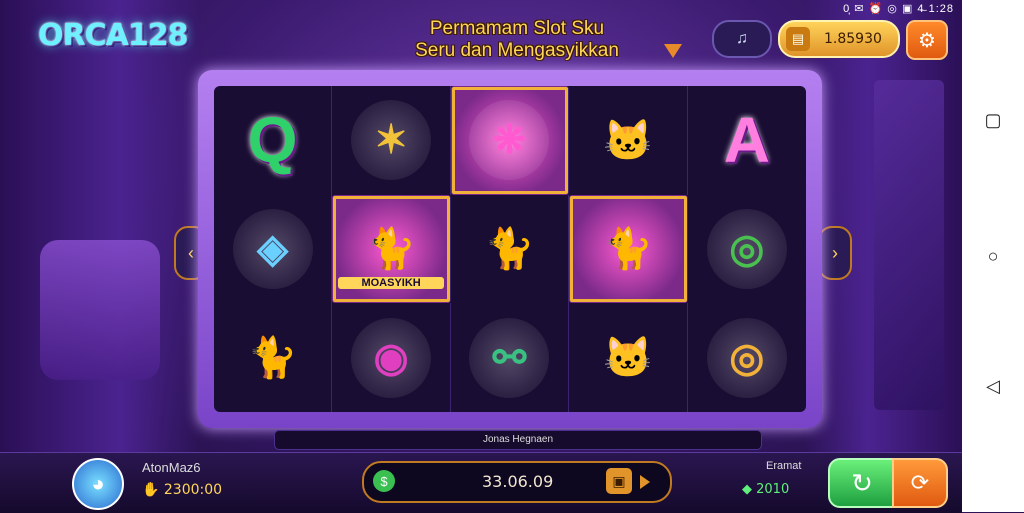 This screenshot has height=513, width=1024. Describe the element at coordinates (100, 310) in the screenshot. I see `background-armchair` at that location.